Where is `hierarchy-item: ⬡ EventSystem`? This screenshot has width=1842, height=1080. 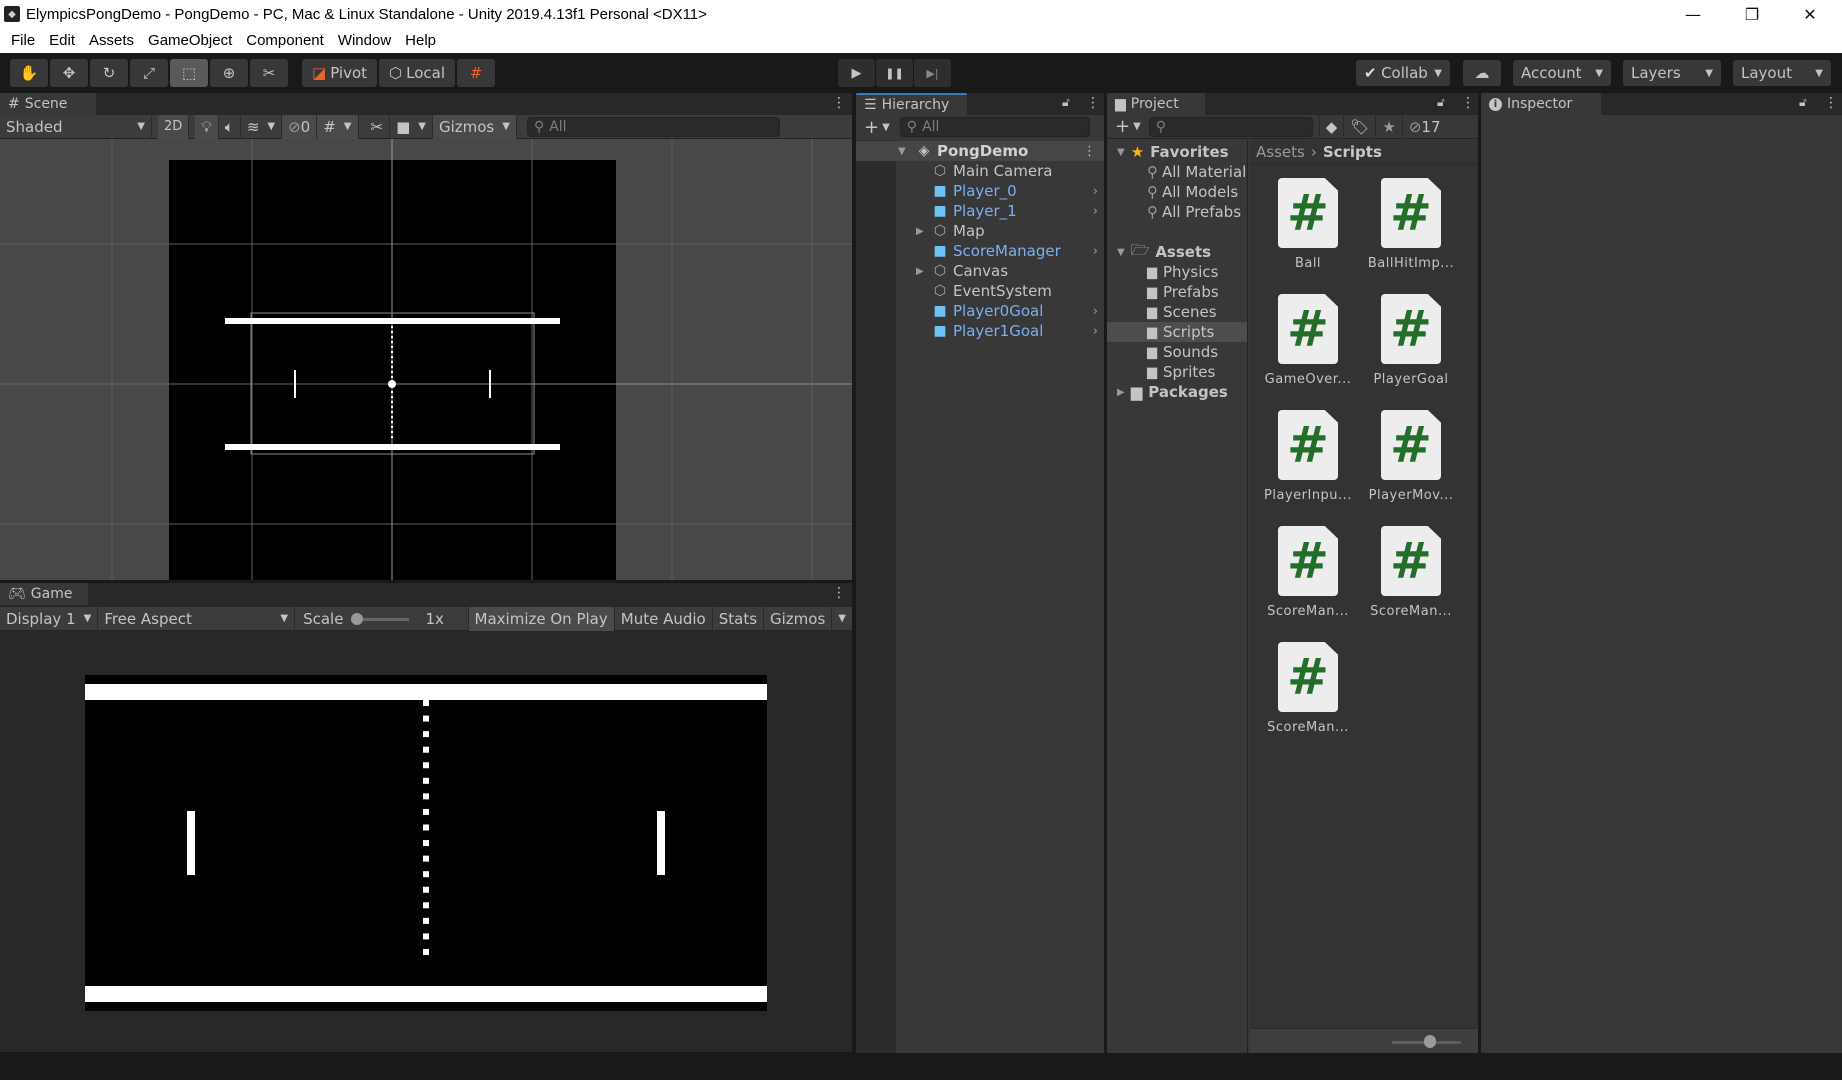
hierarchy-item: ⬡ EventSystem is located at coordinates (980, 291).